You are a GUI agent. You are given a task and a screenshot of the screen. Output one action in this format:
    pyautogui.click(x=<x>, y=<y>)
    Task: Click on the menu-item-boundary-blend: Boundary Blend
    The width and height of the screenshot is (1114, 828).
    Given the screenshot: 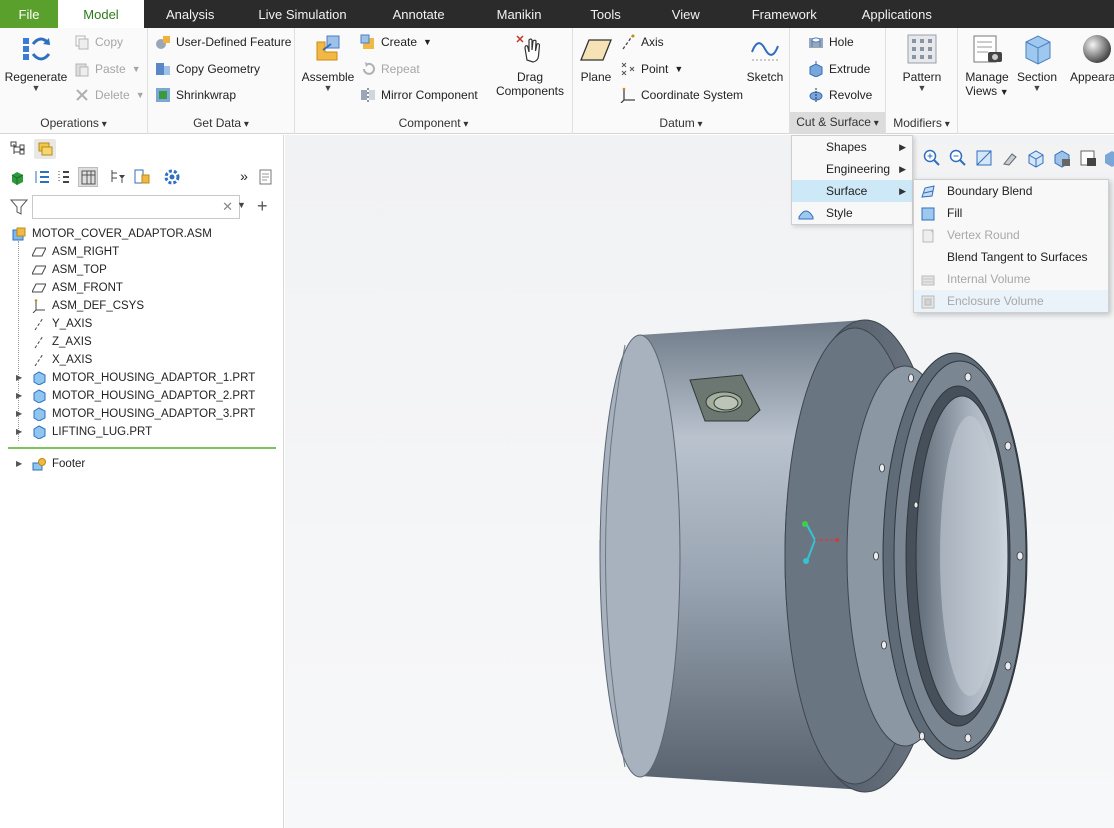 What is the action you would take?
    pyautogui.click(x=1011, y=191)
    